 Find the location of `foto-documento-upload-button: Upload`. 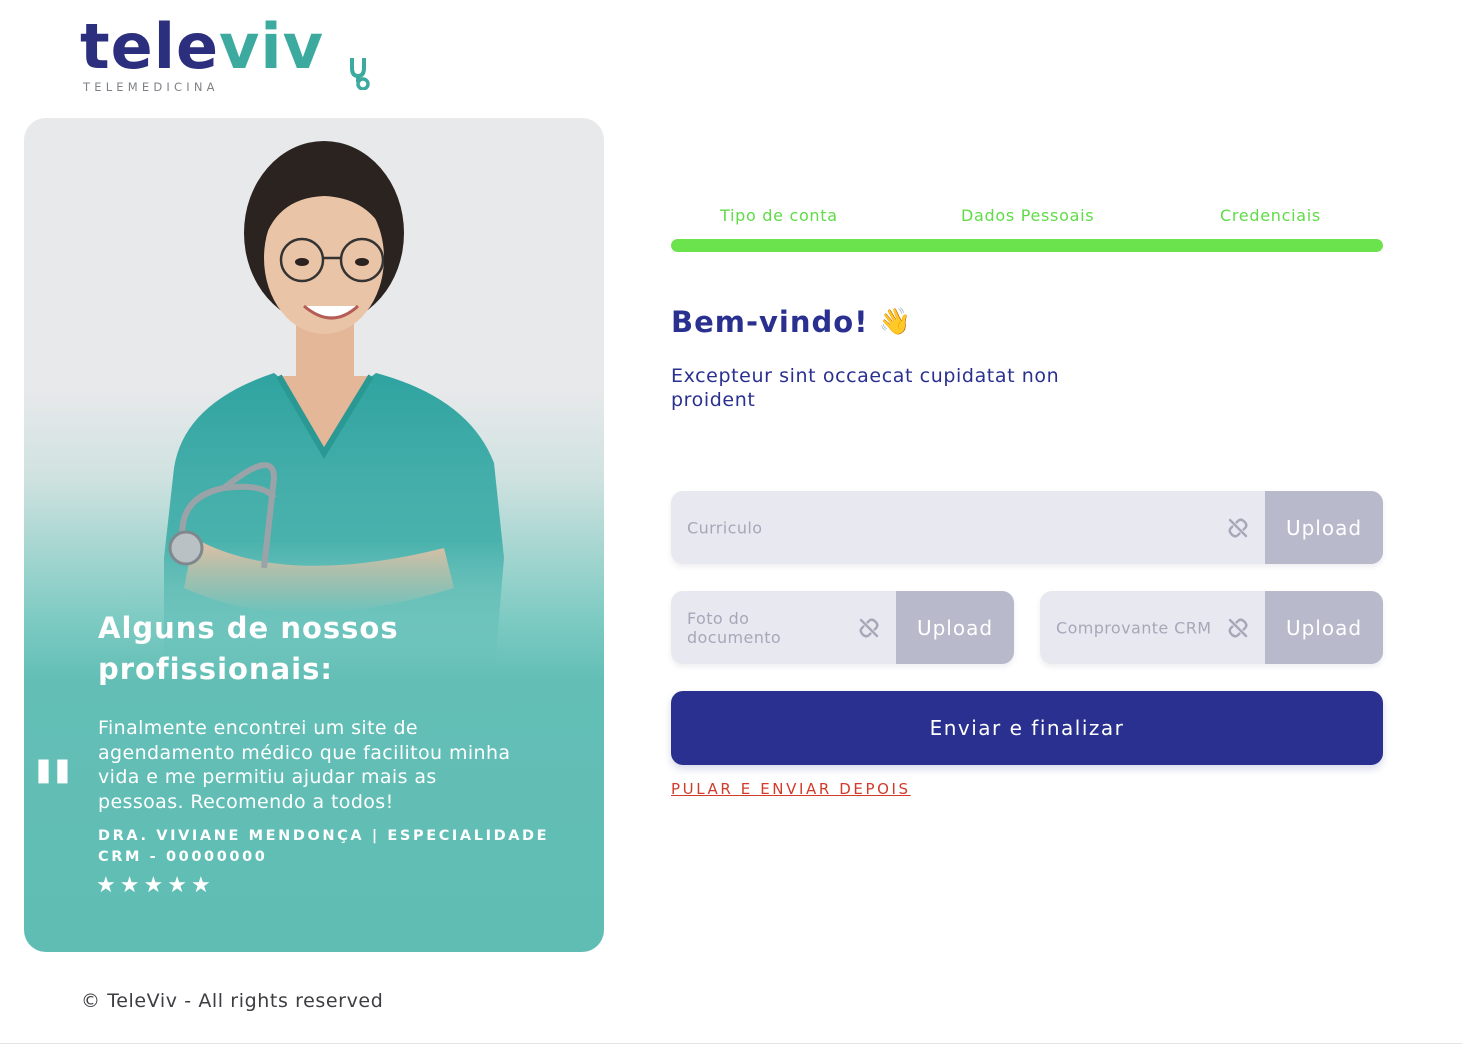

foto-documento-upload-button: Upload is located at coordinates (955, 627).